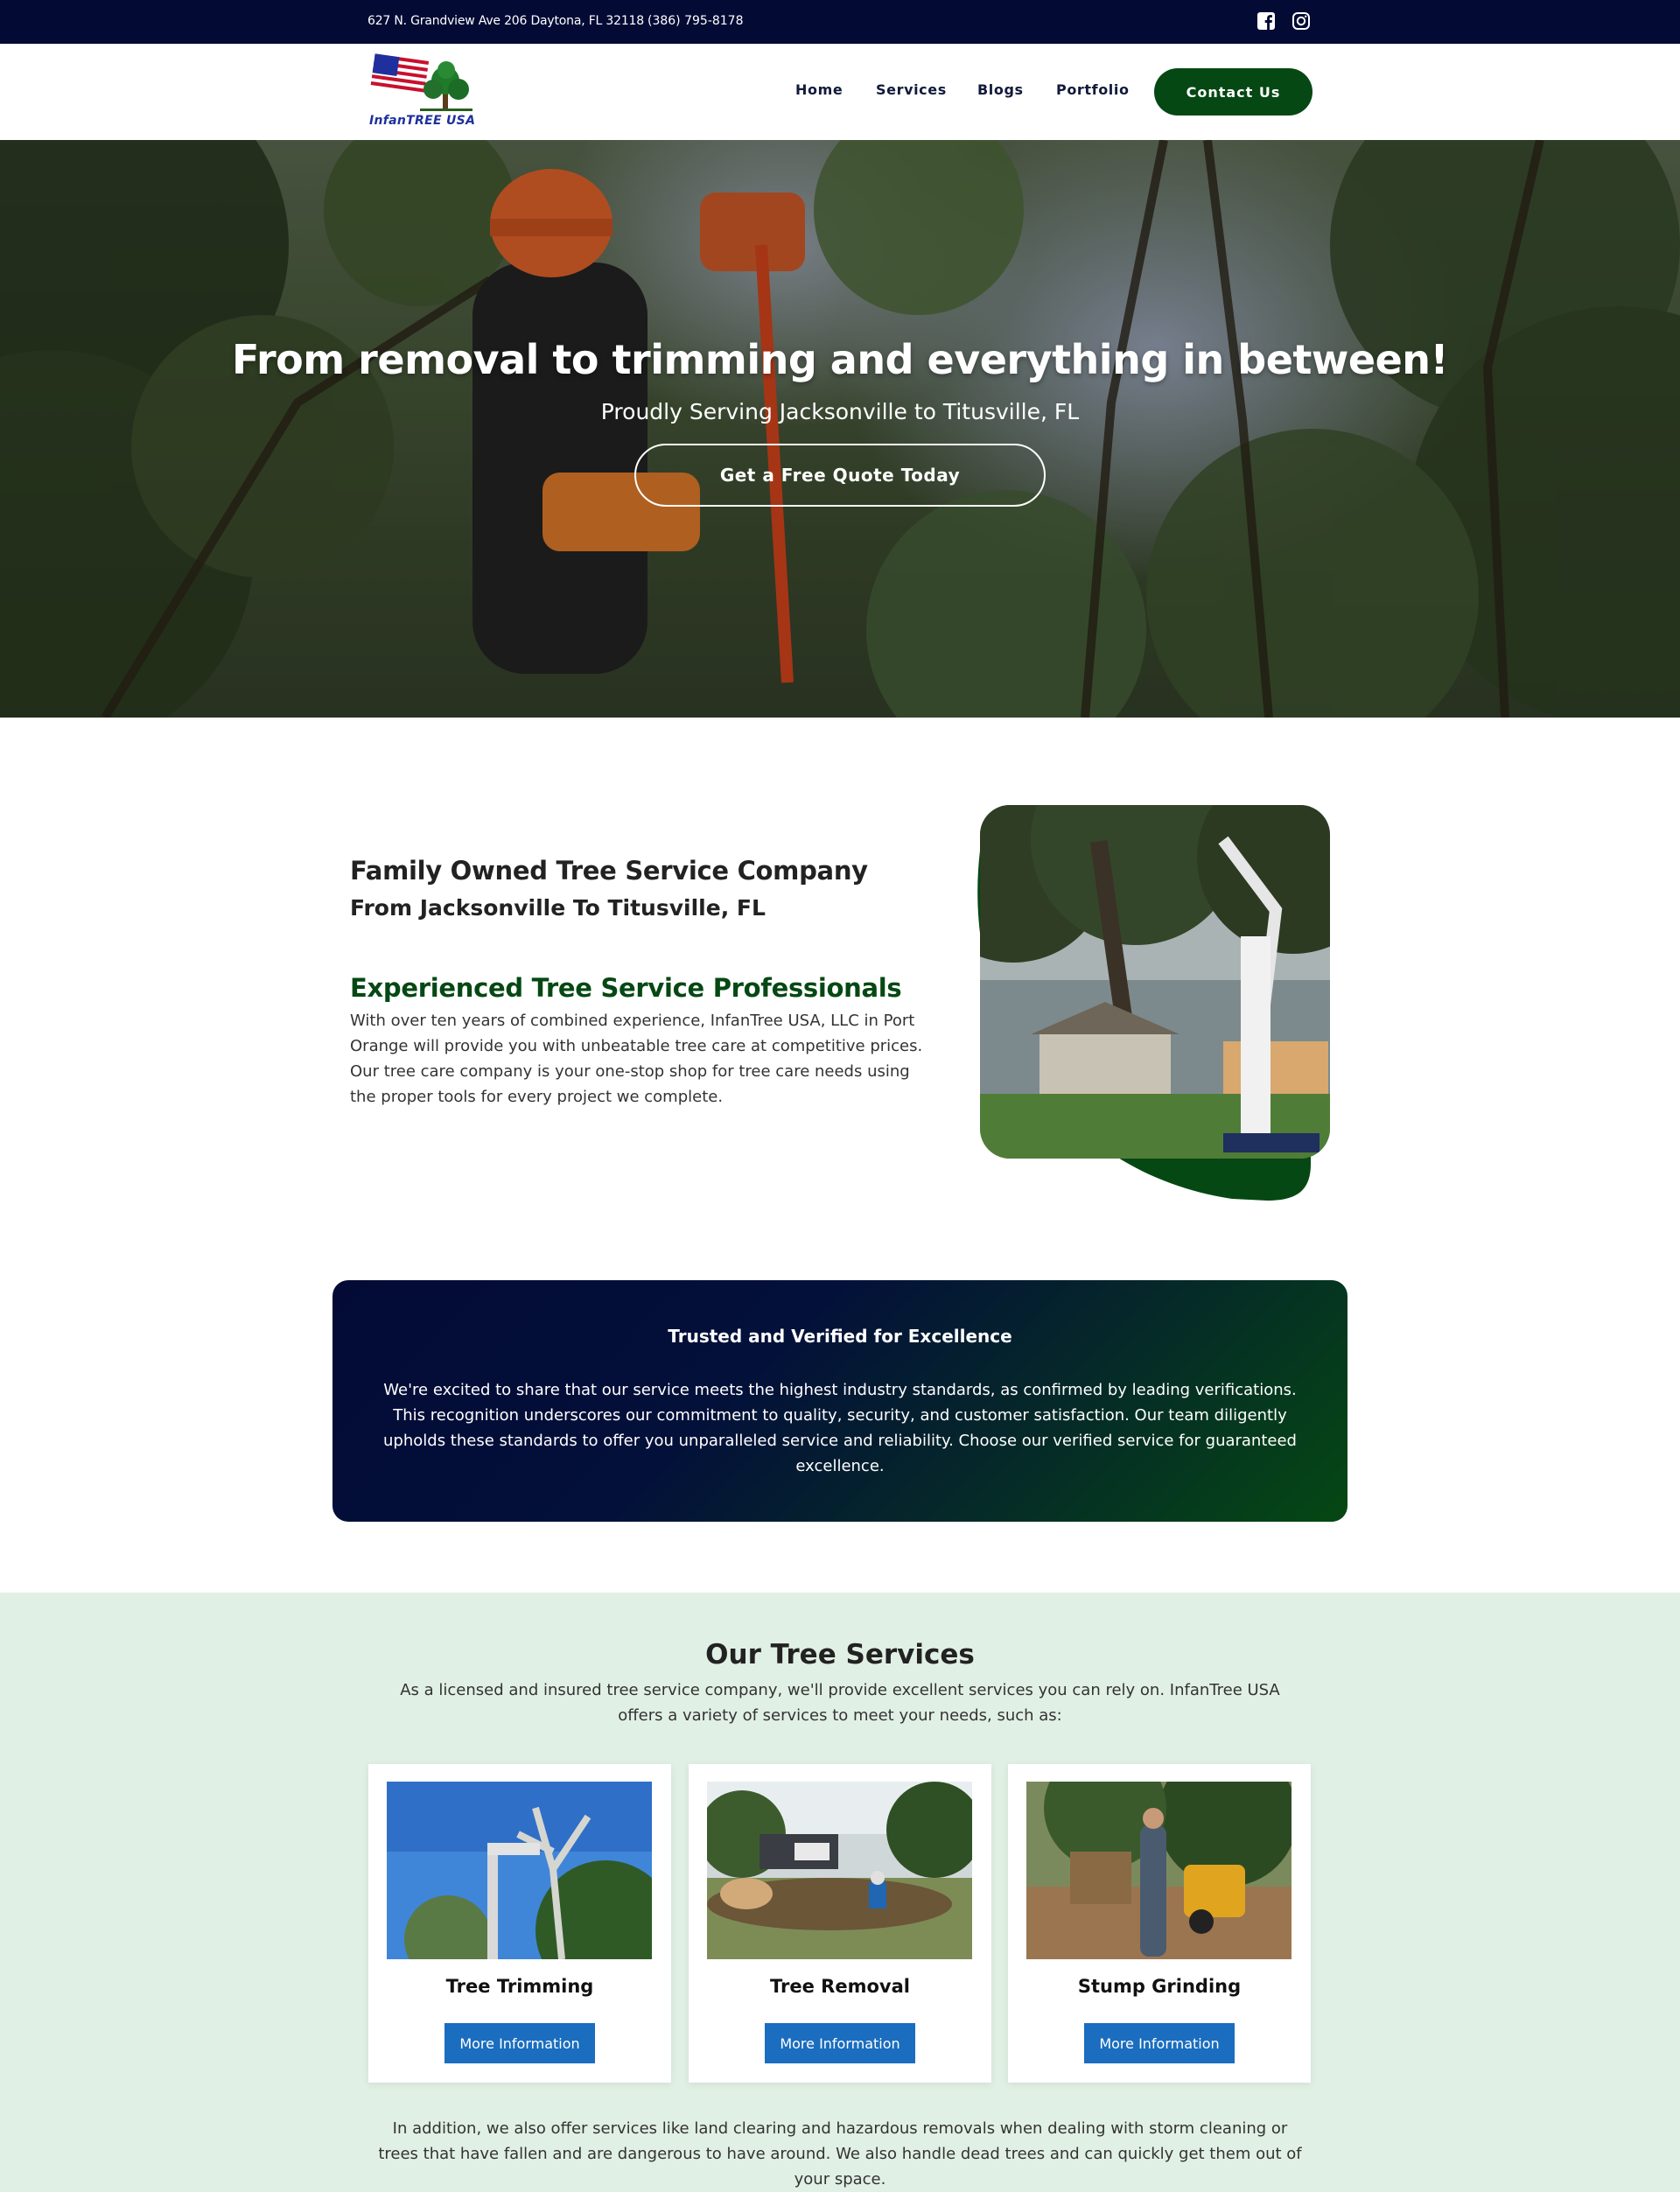 This screenshot has height=2192, width=1680. What do you see at coordinates (519, 2043) in the screenshot?
I see `more-info-button-tree-trimming: More Information` at bounding box center [519, 2043].